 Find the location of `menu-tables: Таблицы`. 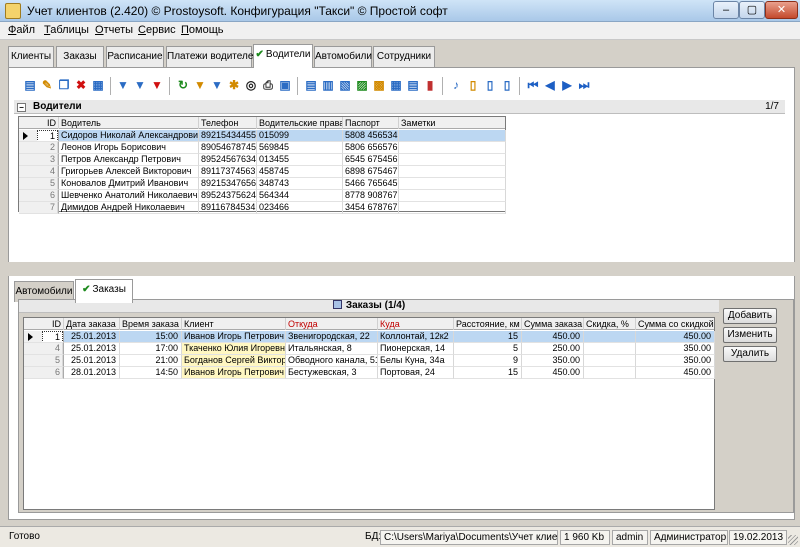

menu-tables: Таблицы is located at coordinates (66, 30).